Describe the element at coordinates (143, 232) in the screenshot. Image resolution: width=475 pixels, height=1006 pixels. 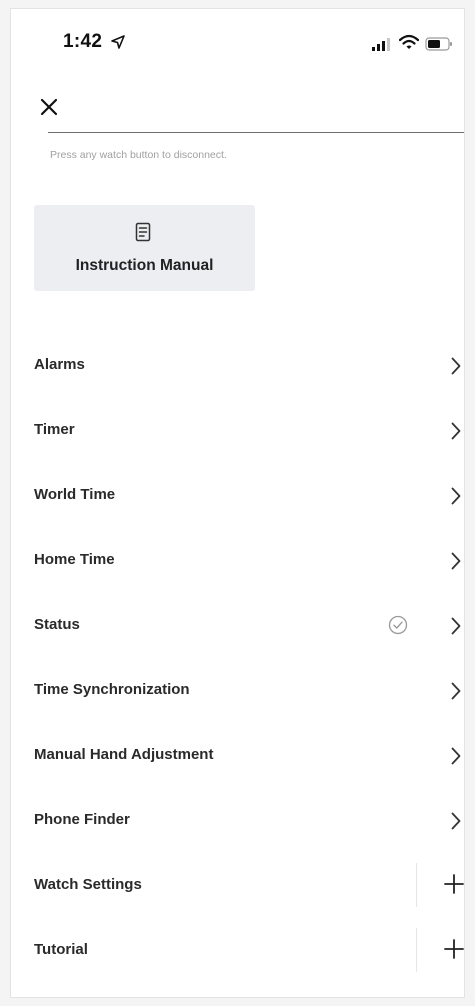
I see `document-icon` at that location.